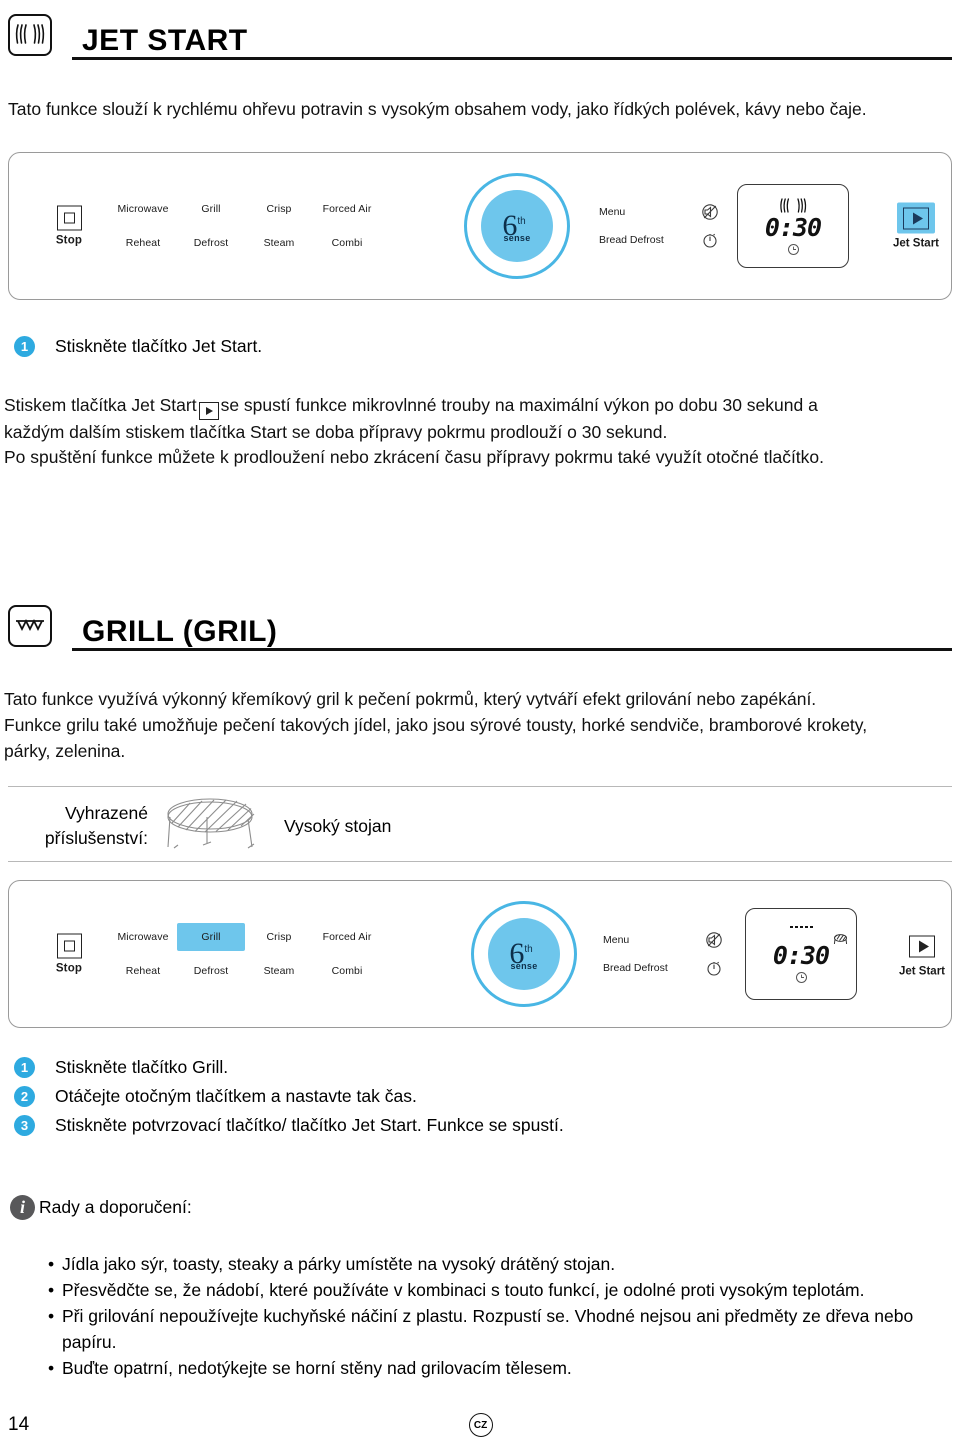 Image resolution: width=960 pixels, height=1447 pixels. I want to click on stop-label-2: Stop, so click(69, 968).